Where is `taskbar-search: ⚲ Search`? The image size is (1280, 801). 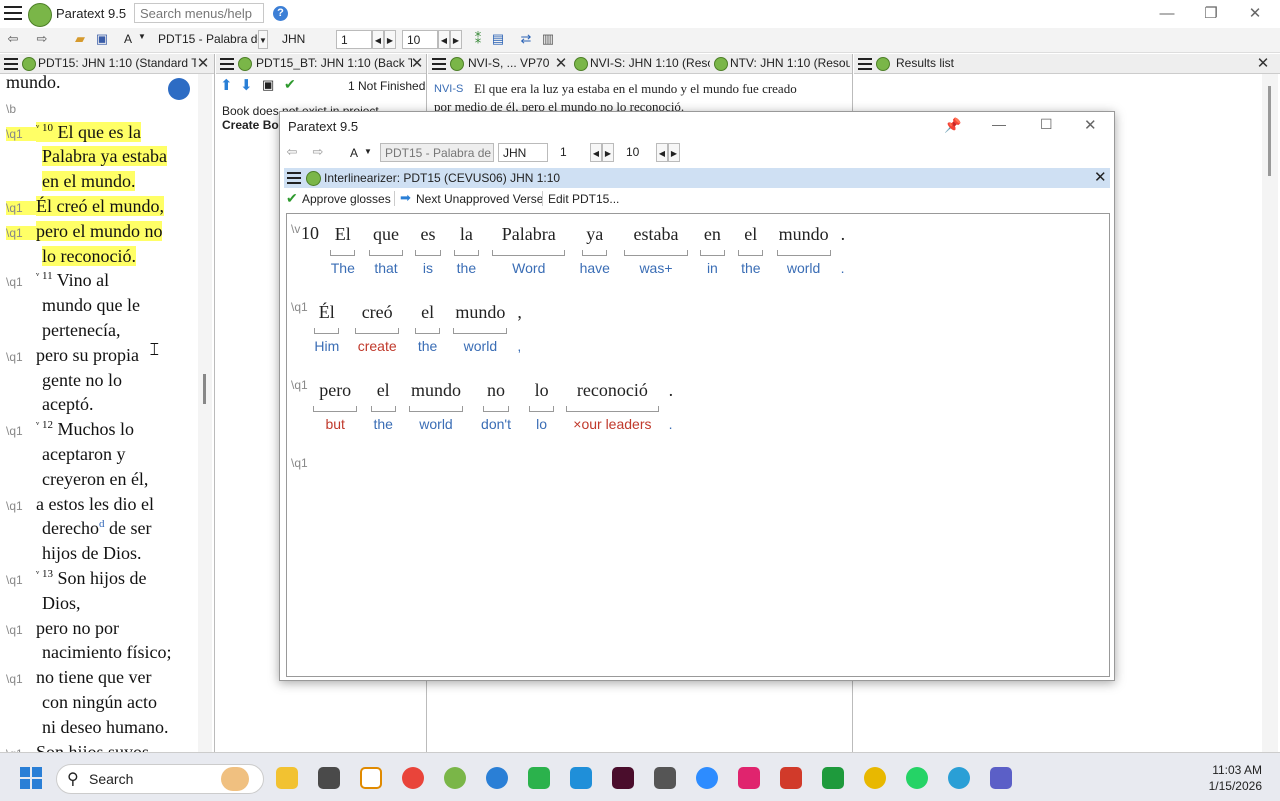
taskbar-search: ⚲ Search is located at coordinates (160, 779).